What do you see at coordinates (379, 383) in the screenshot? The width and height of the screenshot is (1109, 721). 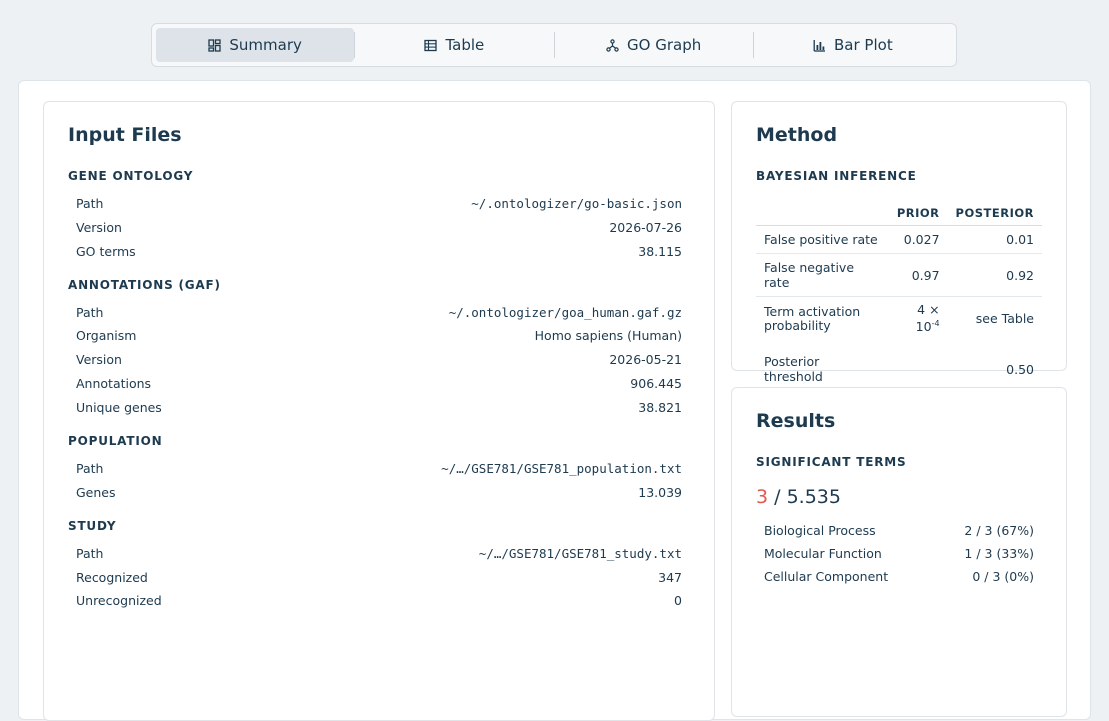 I see `info-row: Annotations 906.445` at bounding box center [379, 383].